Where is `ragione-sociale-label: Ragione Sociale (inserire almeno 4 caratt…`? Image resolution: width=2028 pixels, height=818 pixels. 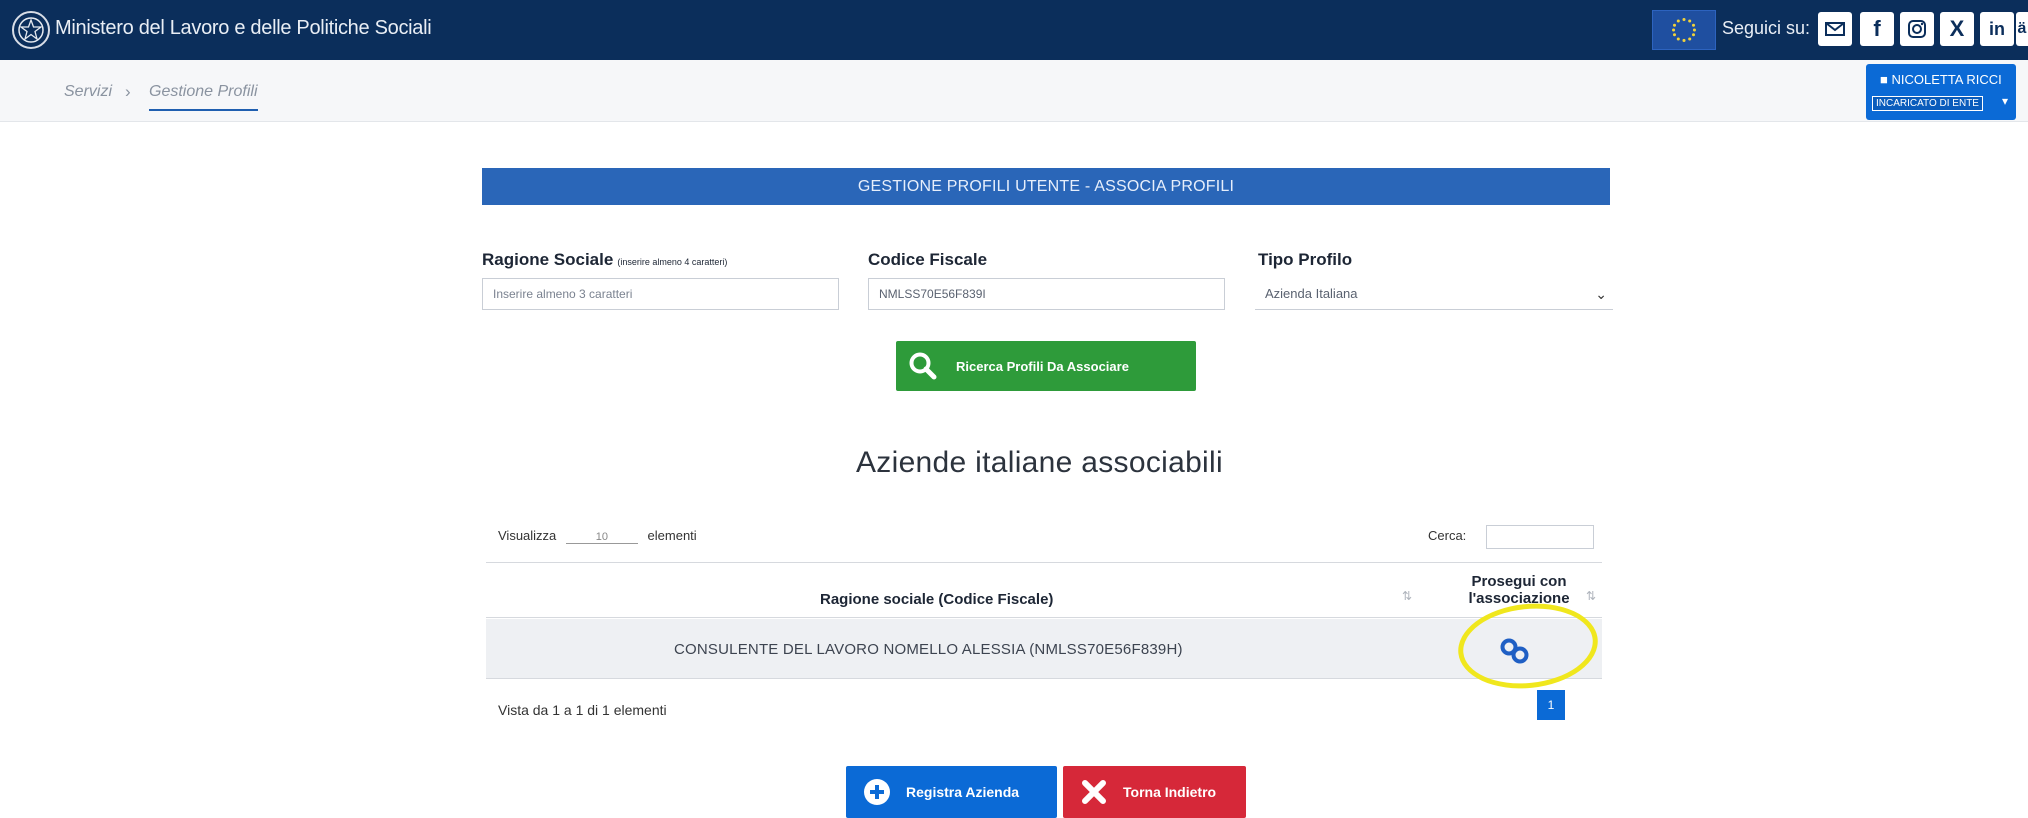
ragione-sociale-label: Ragione Sociale (inserire almeno 4 caratt… is located at coordinates (605, 259).